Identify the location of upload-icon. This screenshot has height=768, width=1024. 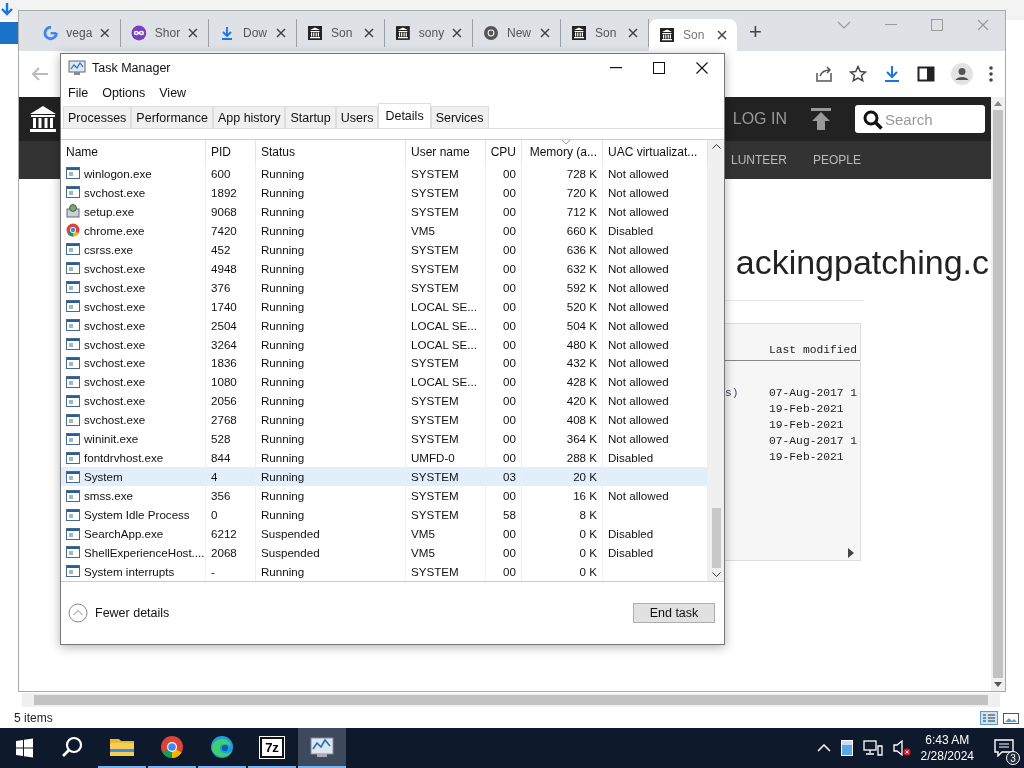
(821, 119).